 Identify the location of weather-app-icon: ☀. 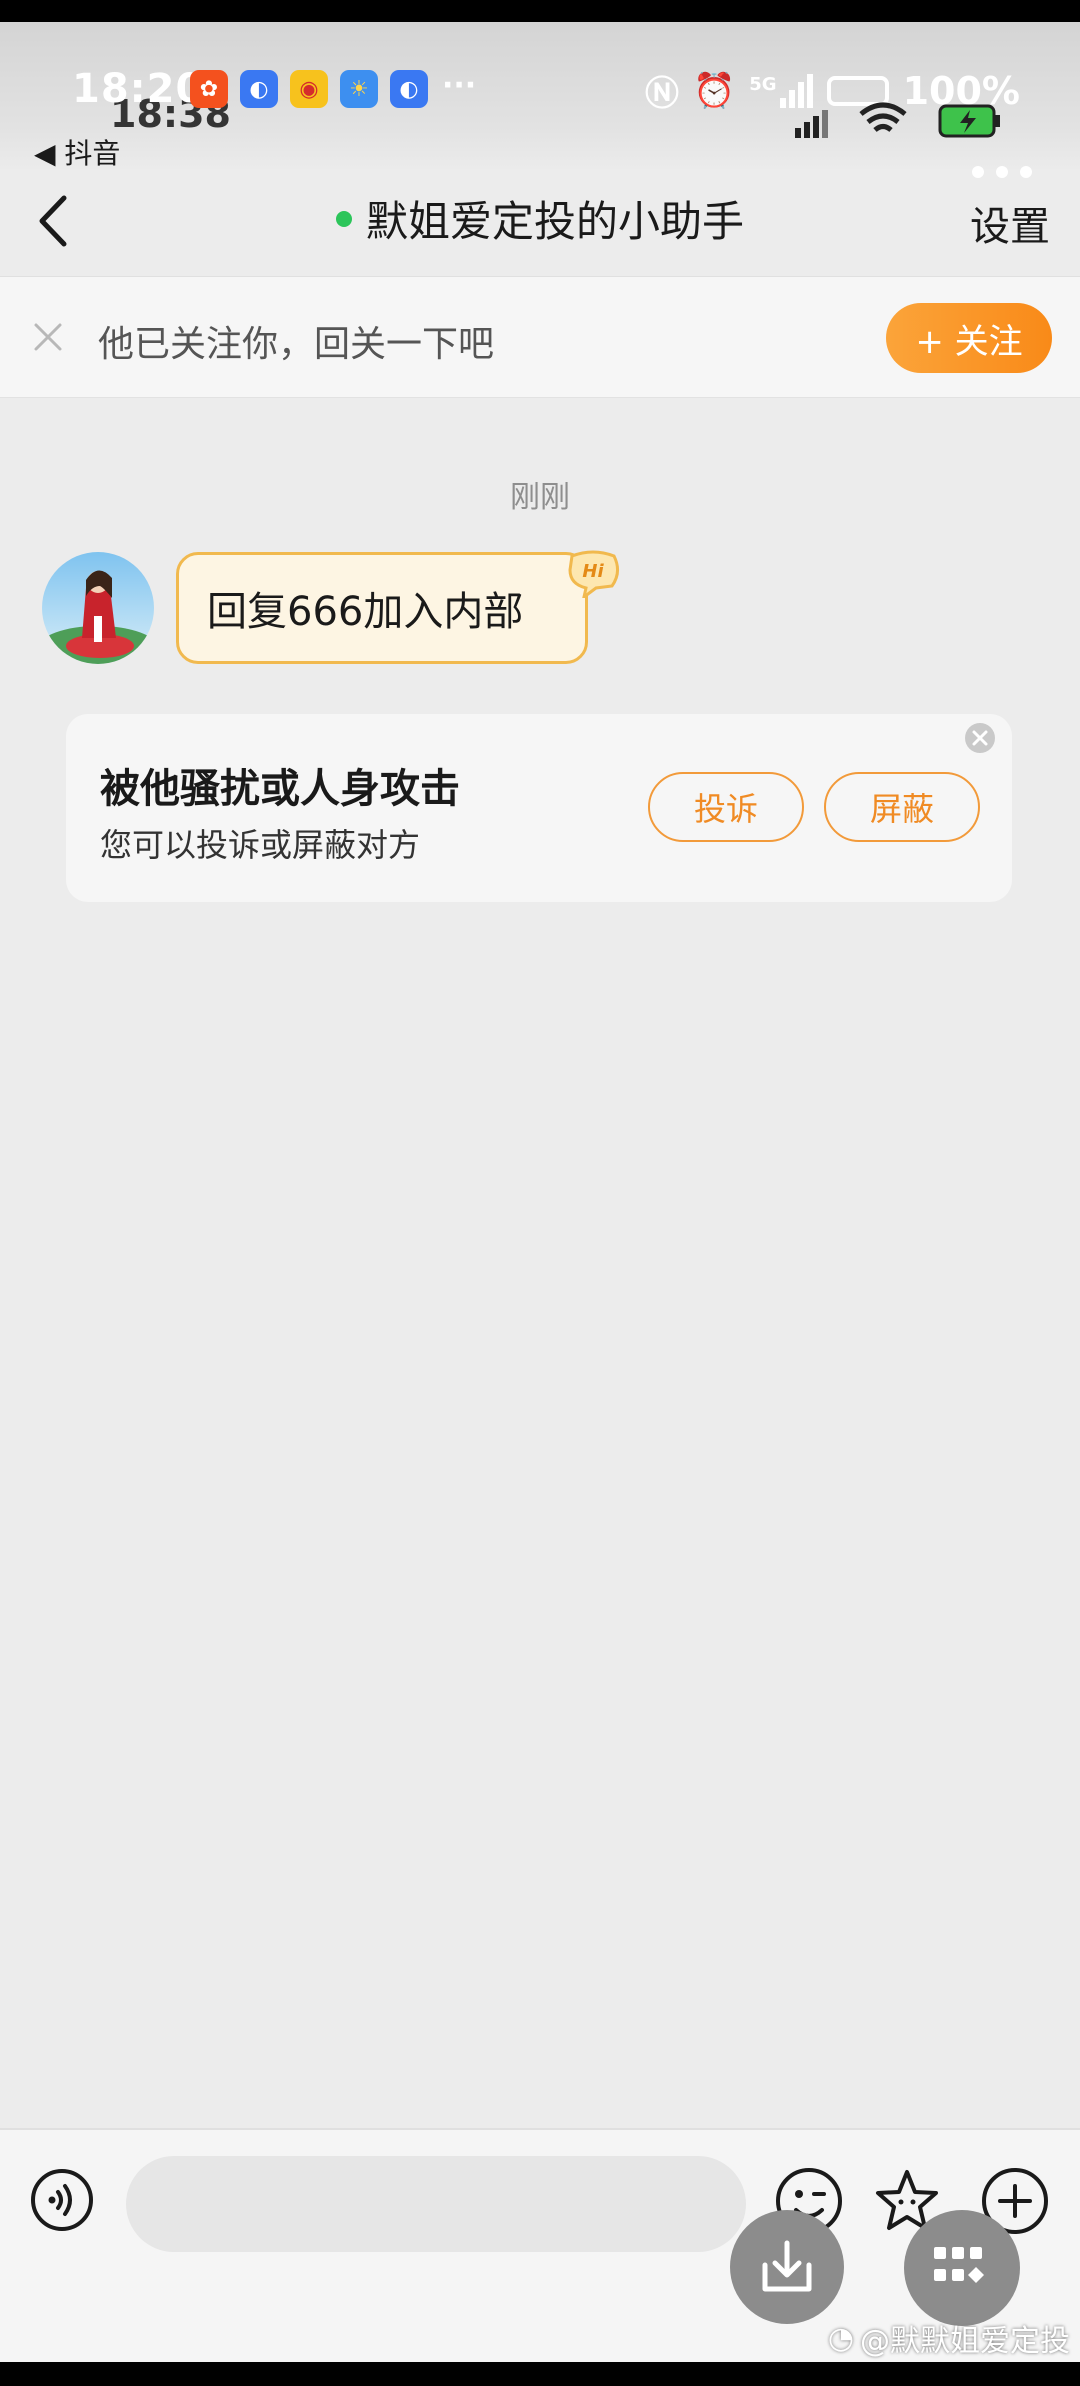
(359, 89).